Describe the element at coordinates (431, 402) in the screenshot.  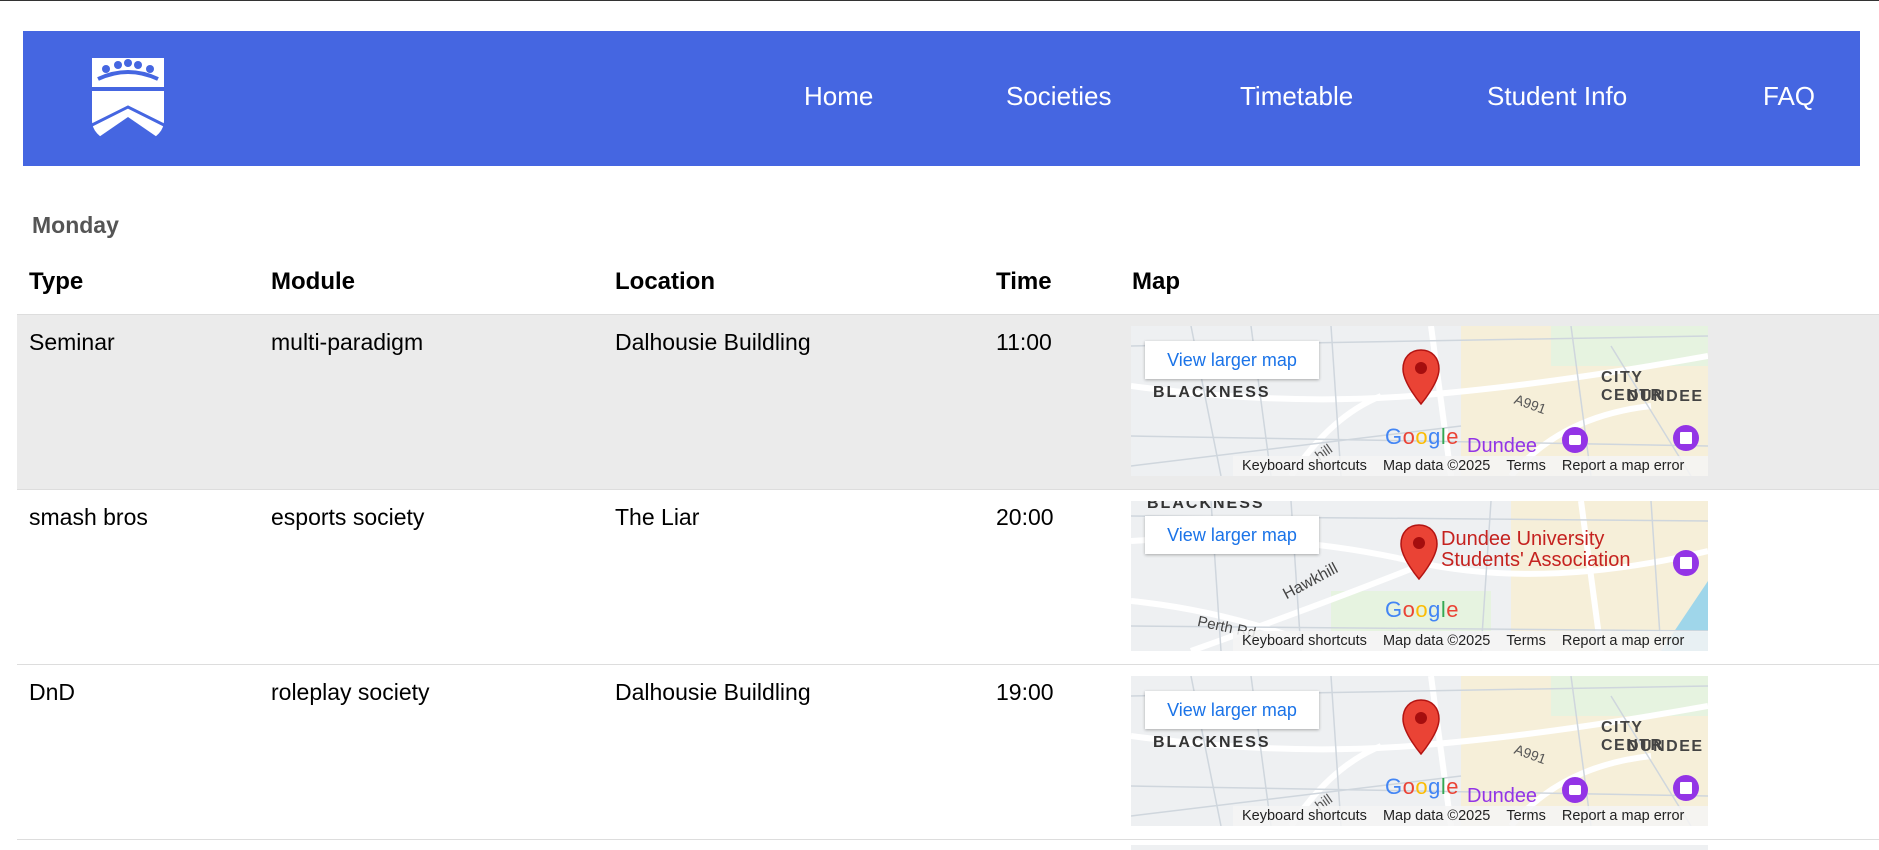
I see `cell-module: multi-paradigm` at that location.